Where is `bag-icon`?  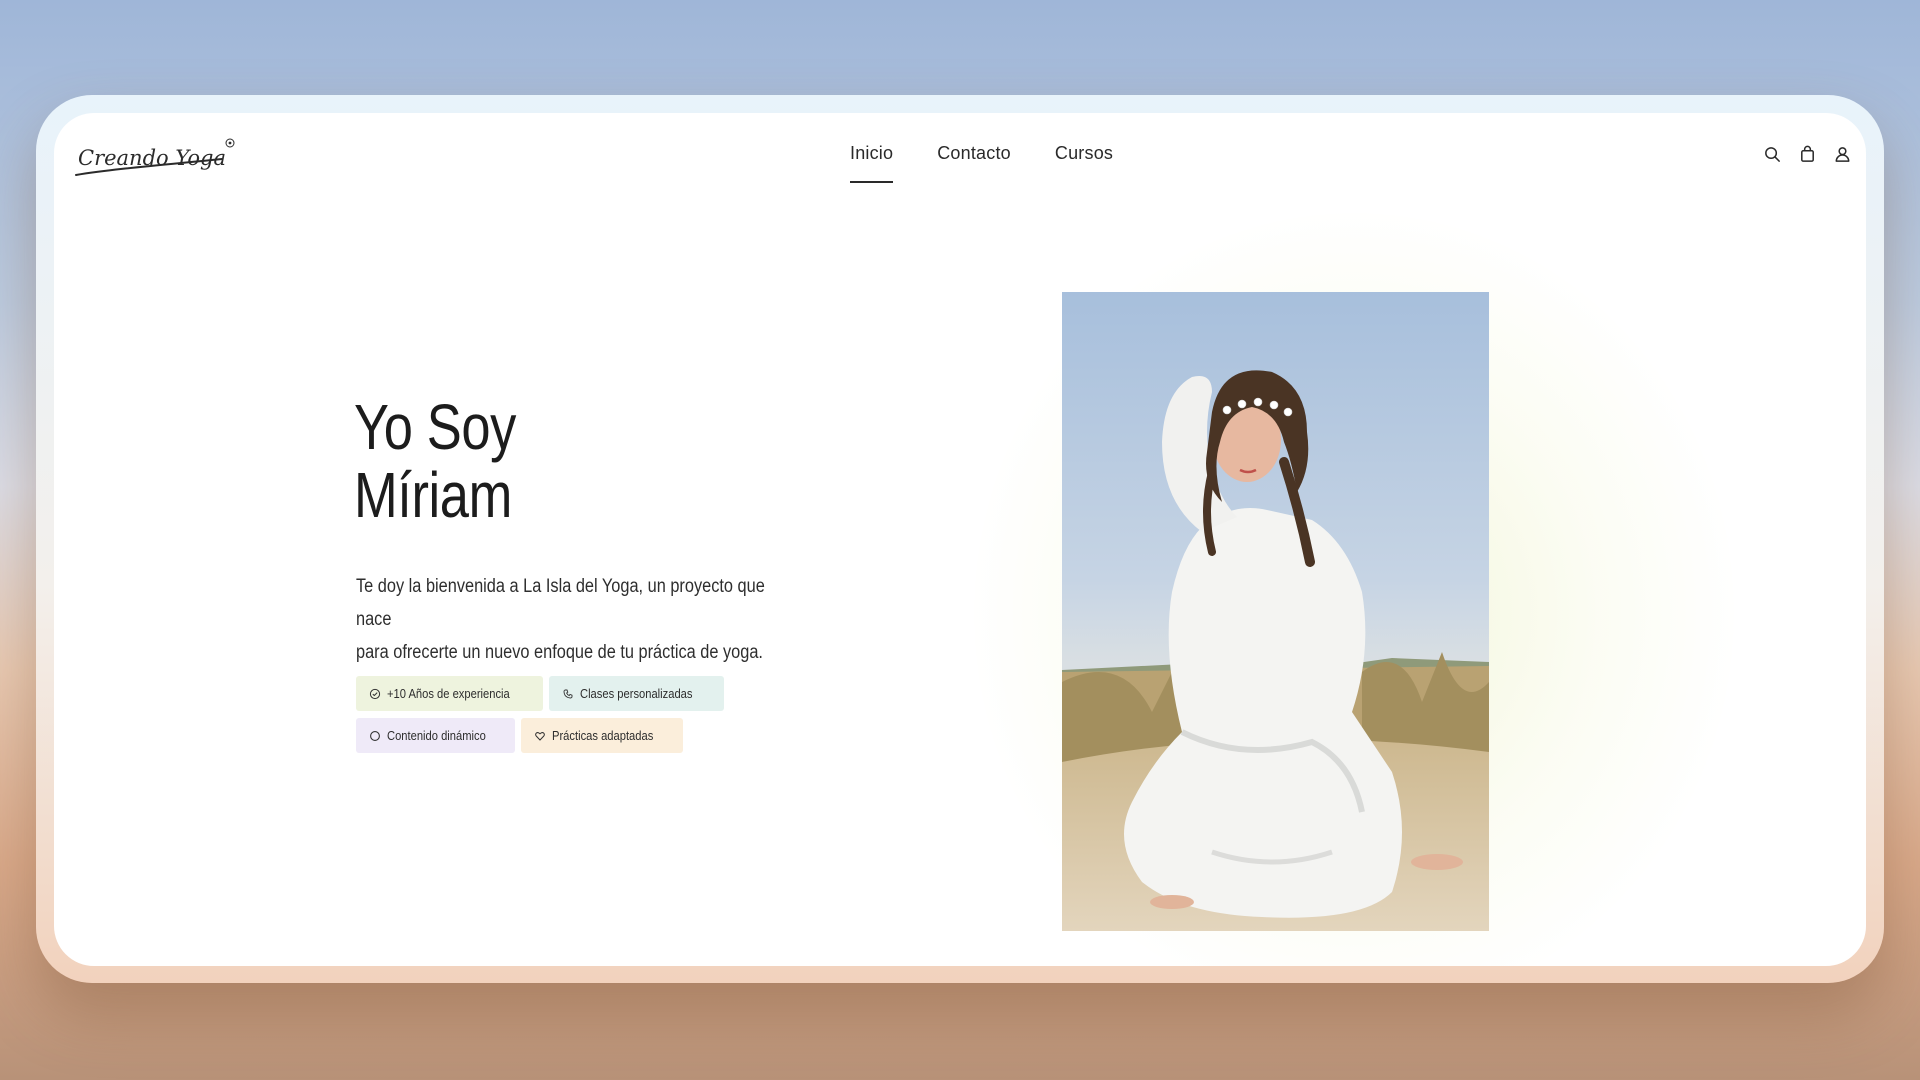
bag-icon is located at coordinates (1807, 154).